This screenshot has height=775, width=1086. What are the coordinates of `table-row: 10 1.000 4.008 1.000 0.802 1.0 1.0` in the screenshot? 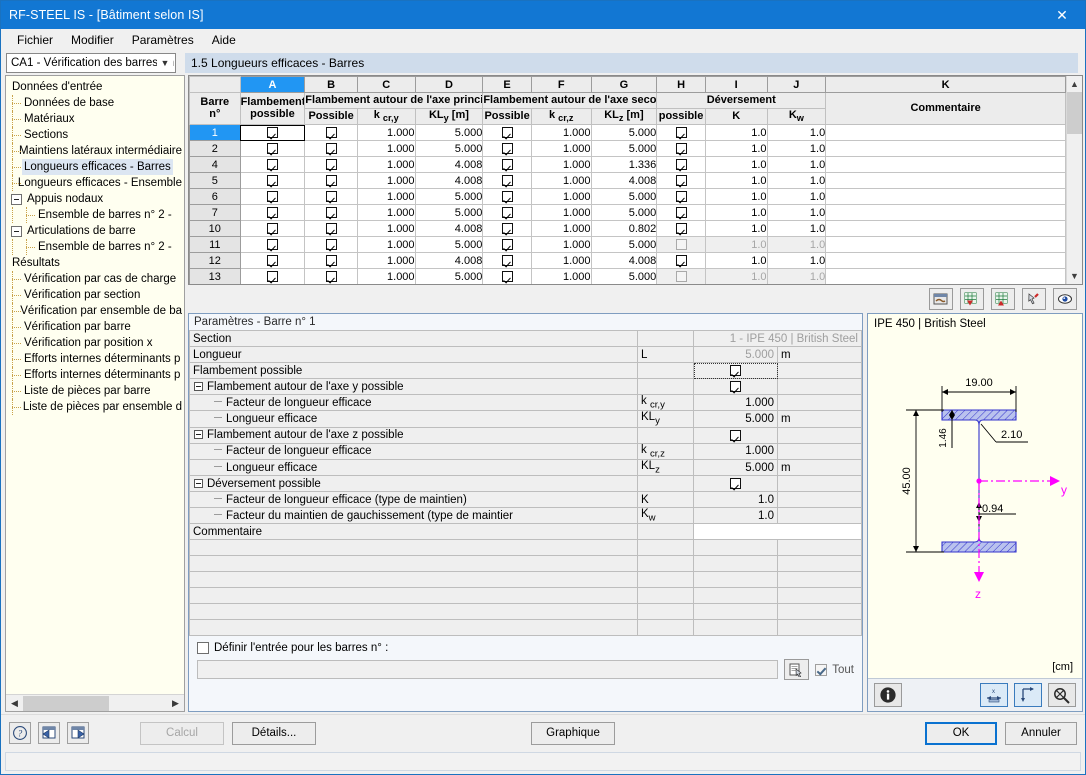 It's located at (627, 228).